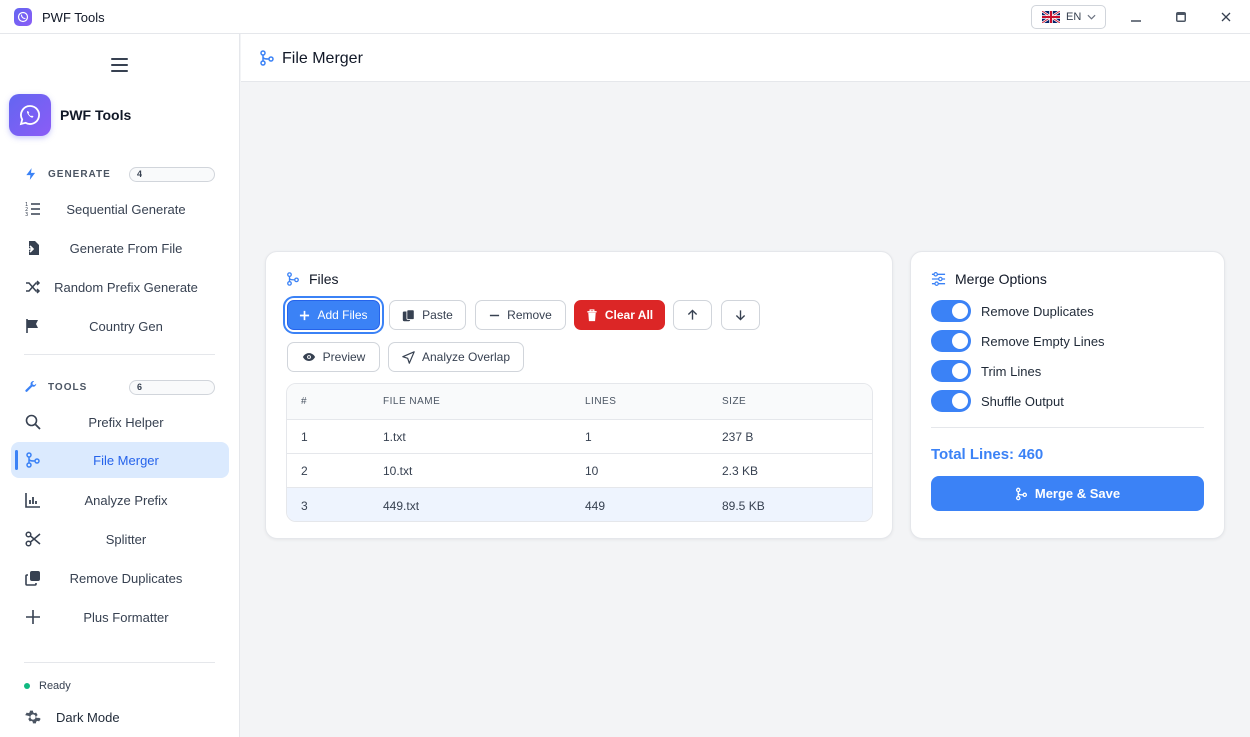 This screenshot has height=737, width=1250. I want to click on sidebar-item-label: Analyze Prefix, so click(126, 500).